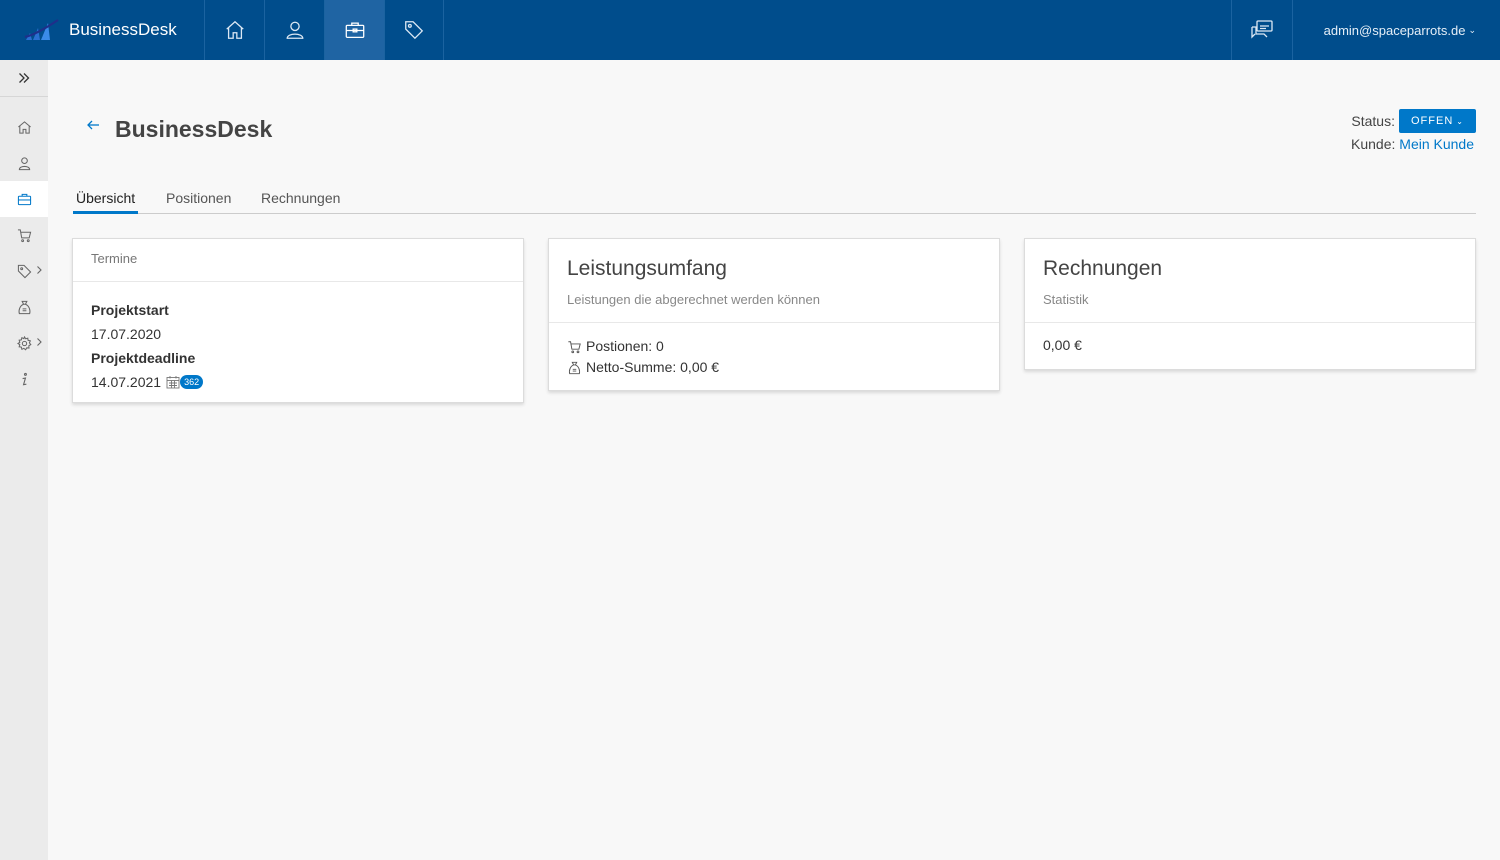 This screenshot has height=860, width=1500. I want to click on card-invoices: Rechnungen Statistik 0,00 €, so click(1250, 304).